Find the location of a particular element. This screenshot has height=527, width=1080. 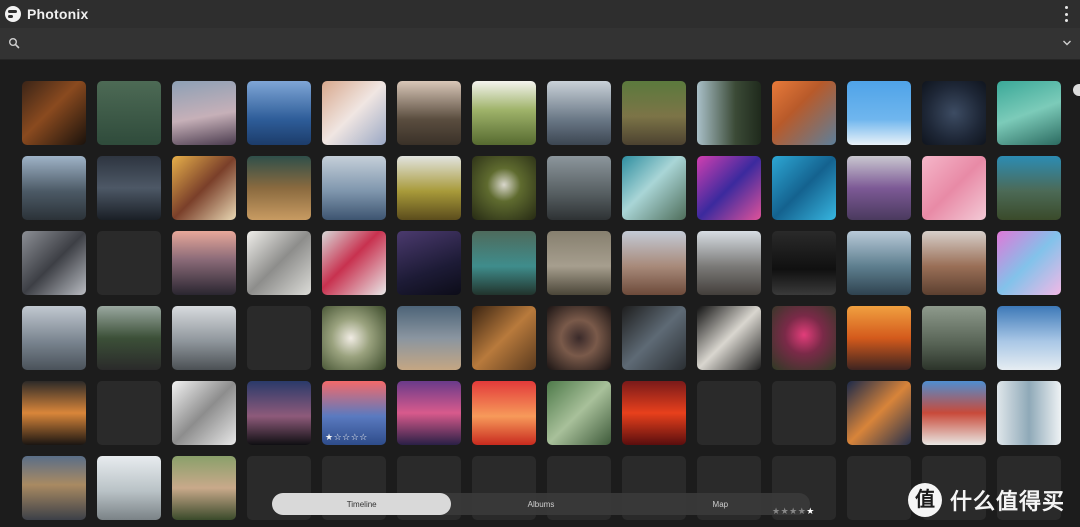

tab-albums: Albums is located at coordinates (540, 504).